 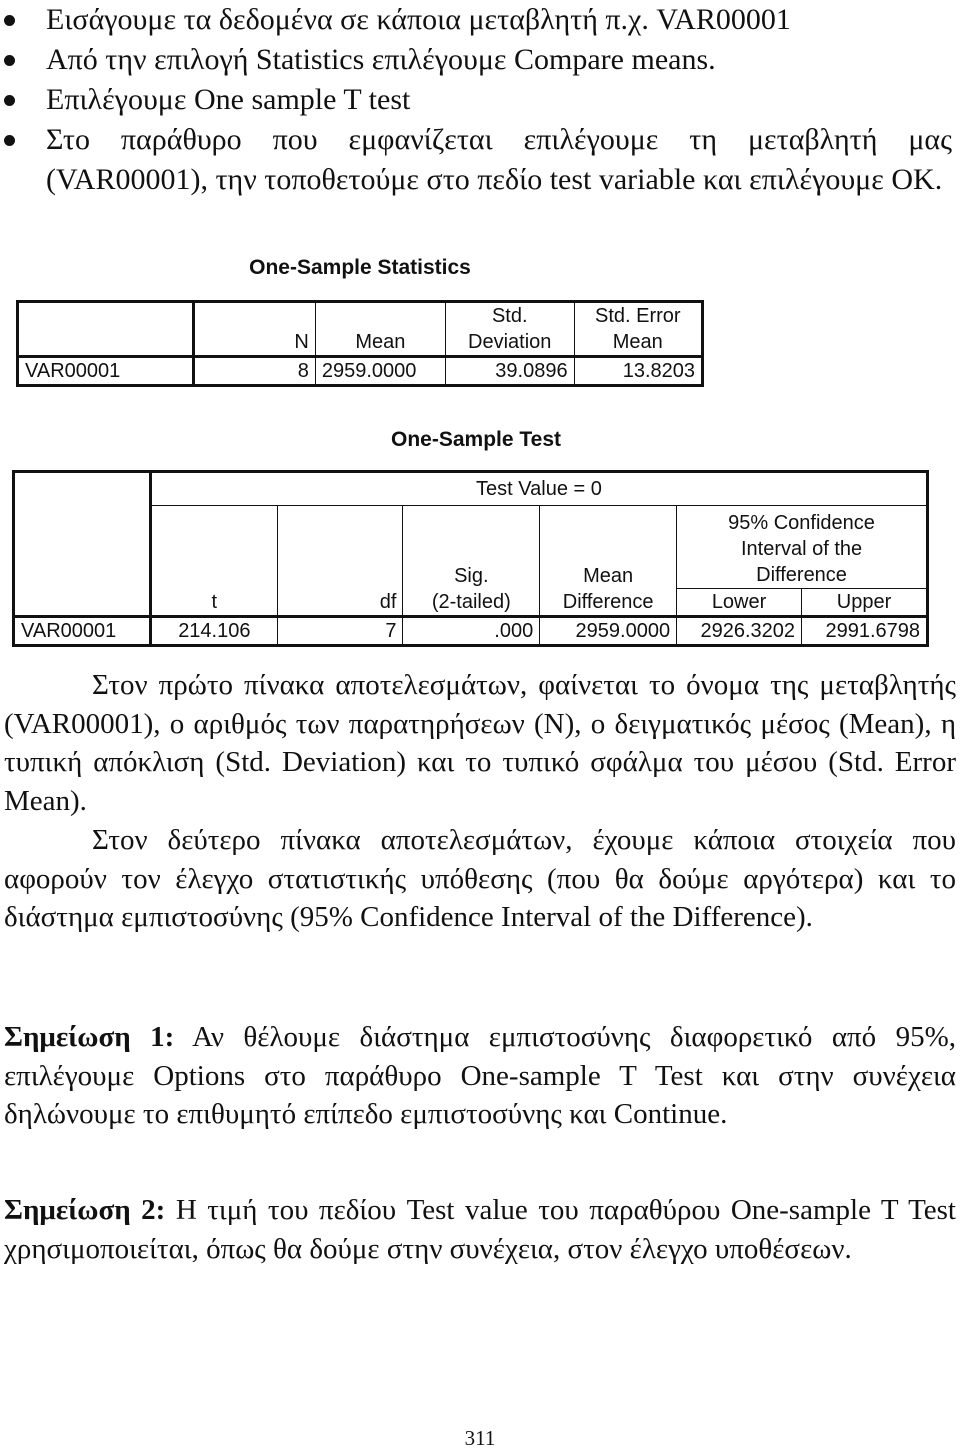 I want to click on header-line: 95% Confidence, so click(x=801, y=523).